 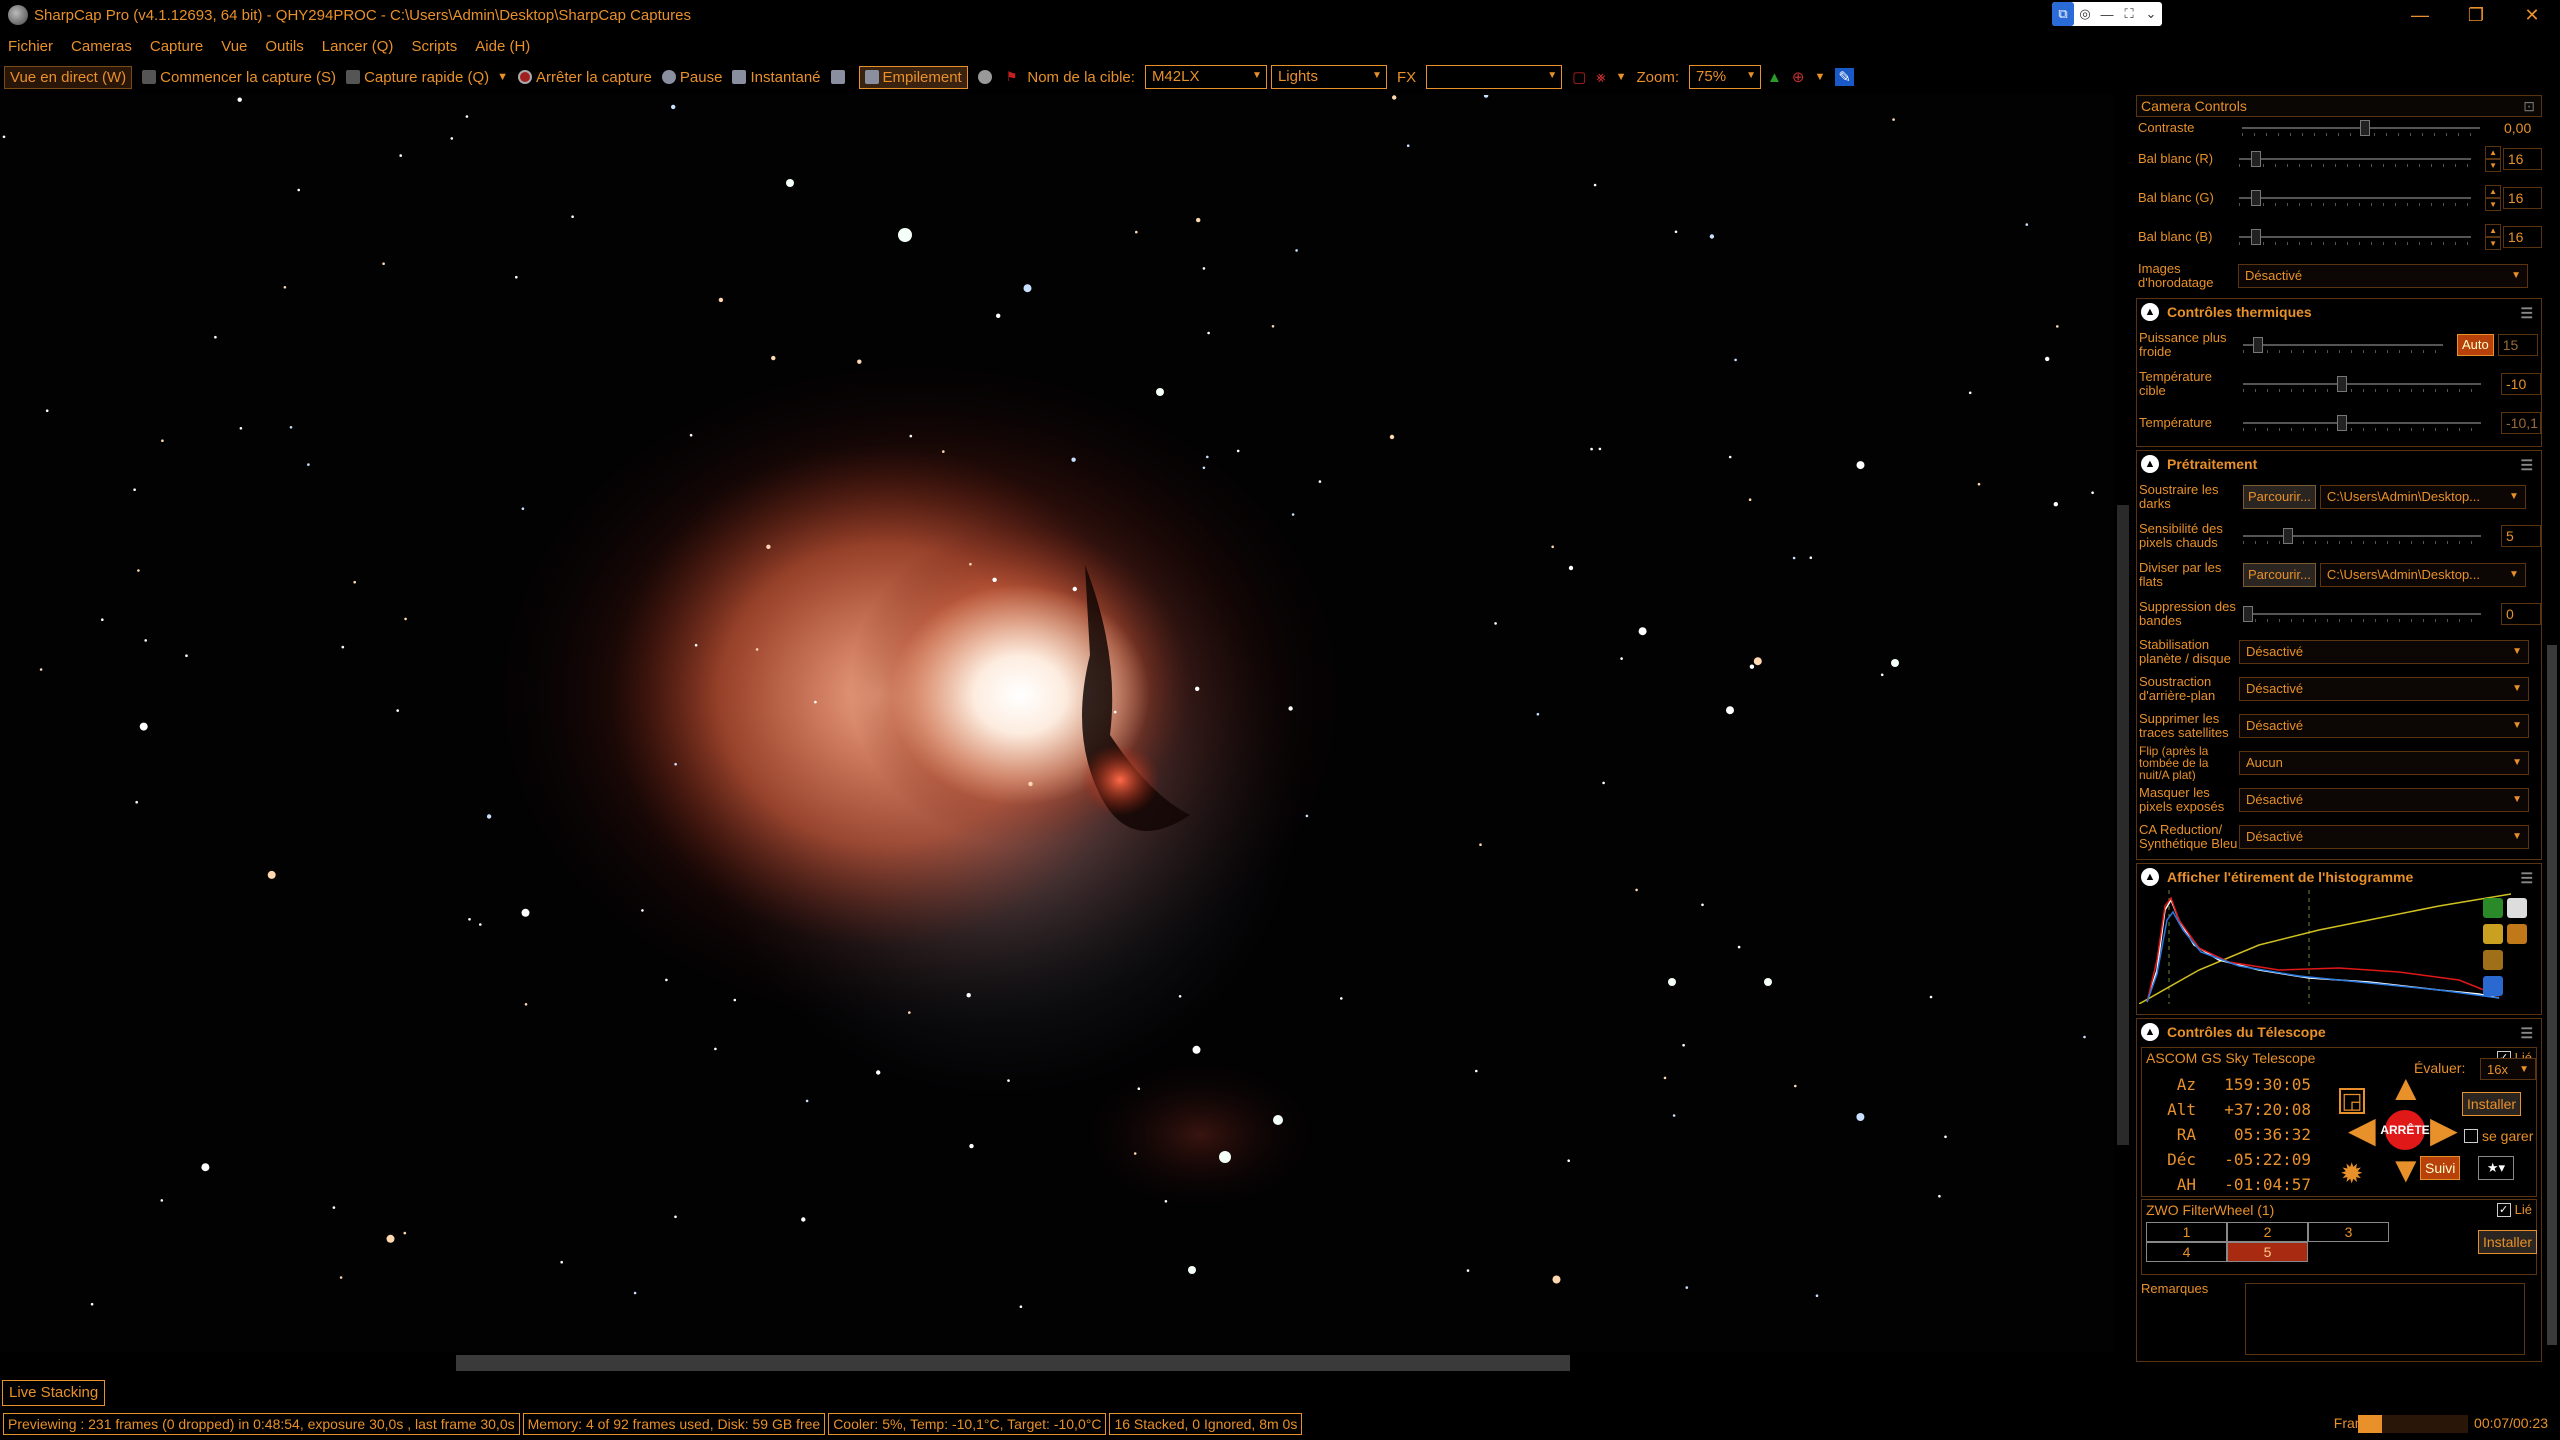 I want to click on hot-pixel-slider, so click(x=2362, y=536).